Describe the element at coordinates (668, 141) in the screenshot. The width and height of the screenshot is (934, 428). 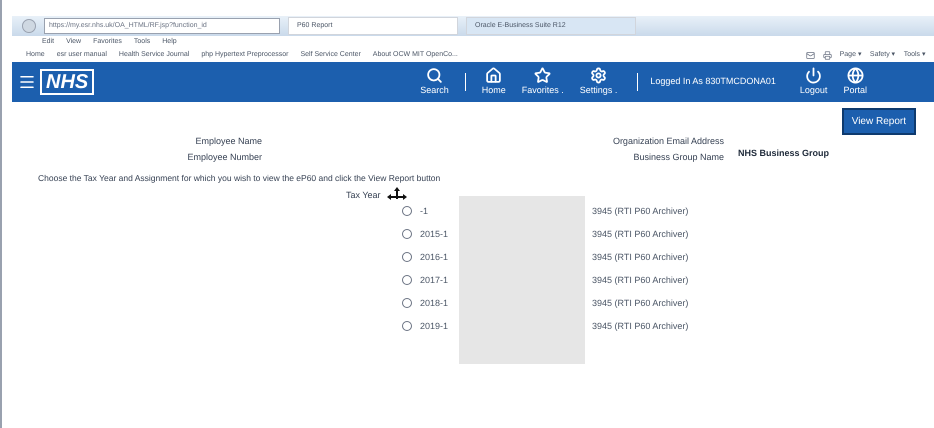
I see `field-label: Organization Email Address` at that location.